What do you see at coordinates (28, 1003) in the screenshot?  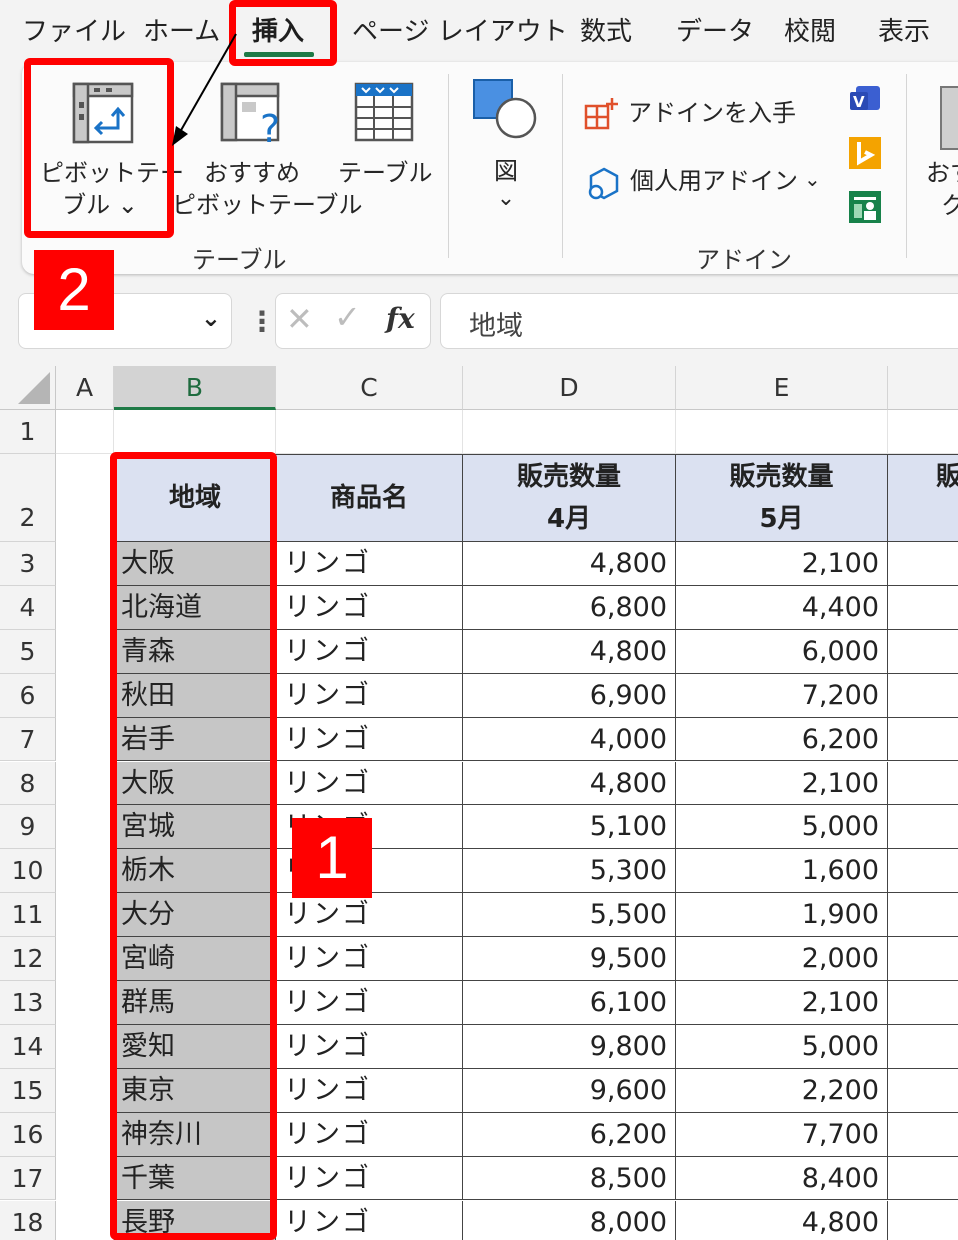 I see `row-header-13: 13` at bounding box center [28, 1003].